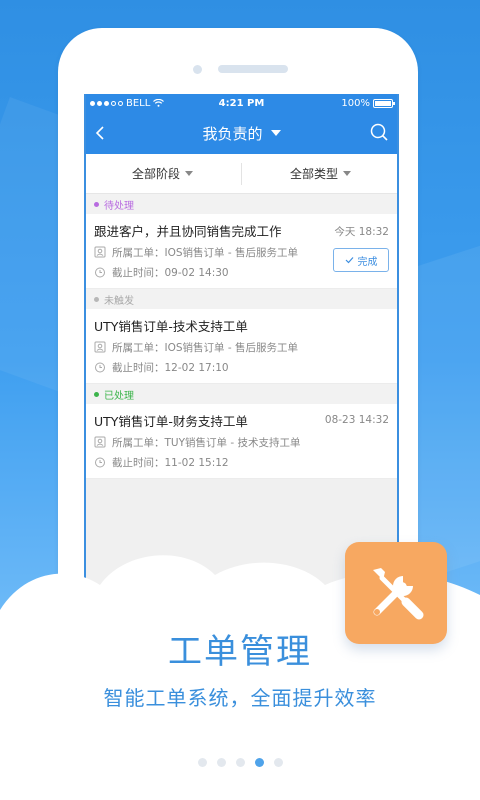  Describe the element at coordinates (170, 272) in the screenshot. I see `item-deadline: 截止时间：09-02 14:30` at that location.